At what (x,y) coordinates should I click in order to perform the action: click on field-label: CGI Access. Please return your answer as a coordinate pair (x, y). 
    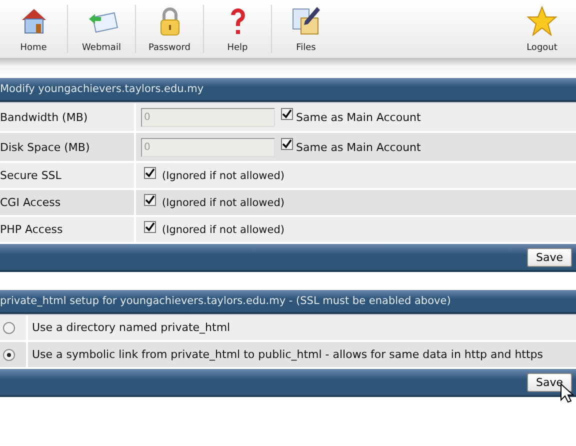
    Looking at the image, I should click on (30, 202).